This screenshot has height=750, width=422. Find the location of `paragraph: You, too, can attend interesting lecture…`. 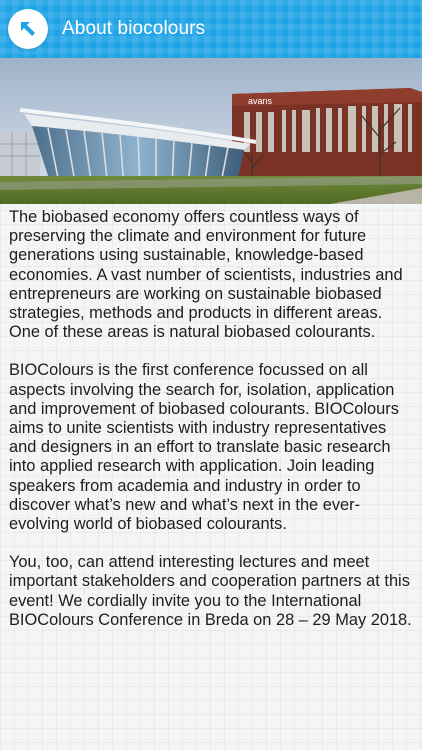

paragraph: You, too, can attend interesting lecture… is located at coordinates (210, 591).